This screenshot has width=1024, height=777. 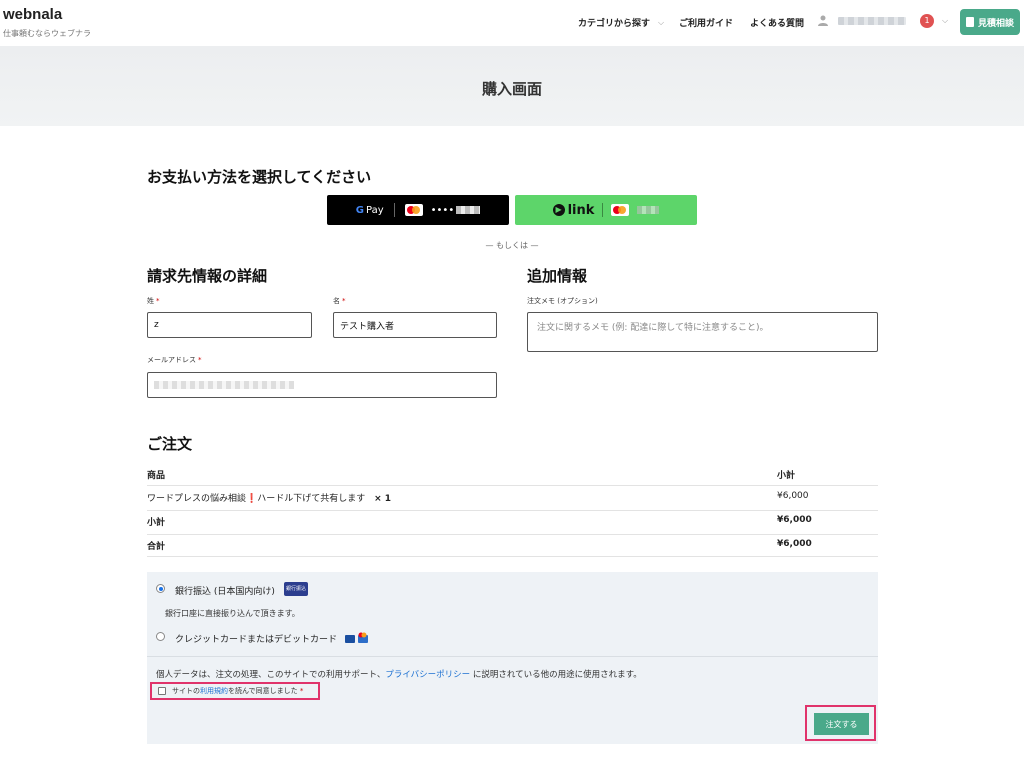 I want to click on nav-categories: カテゴリから探す ⌵, so click(x=621, y=23).